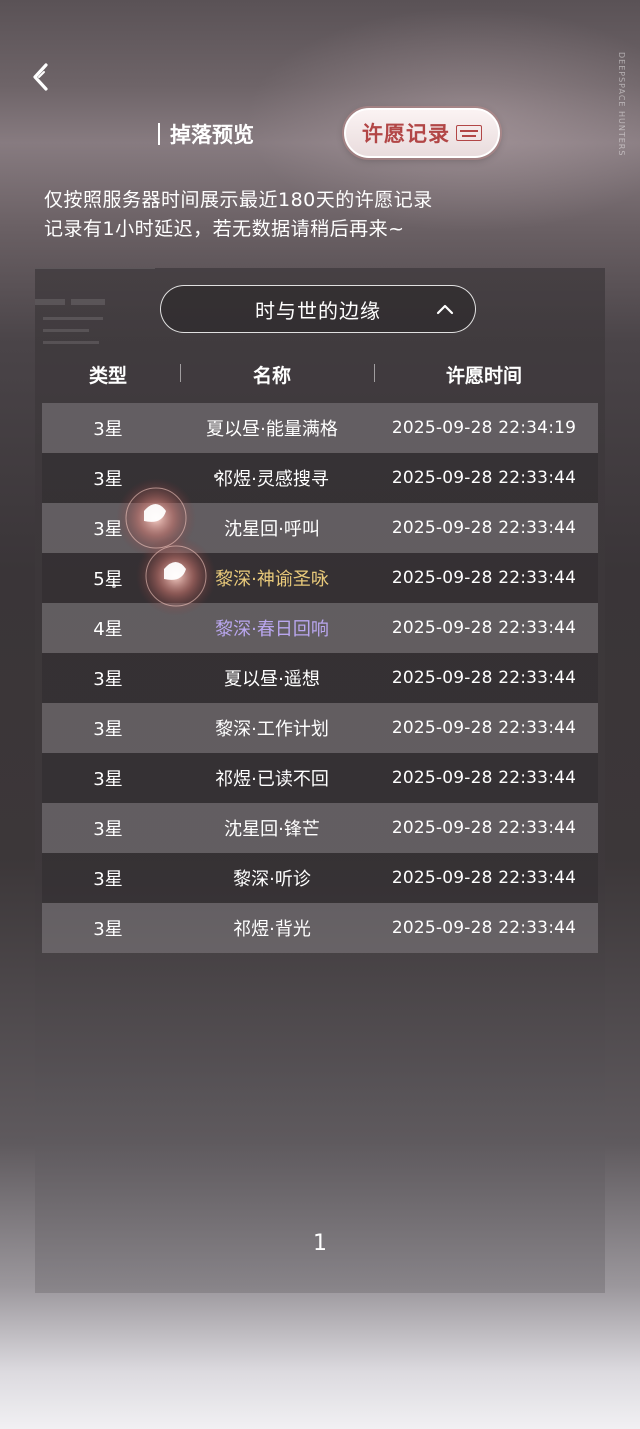 The width and height of the screenshot is (640, 1429). Describe the element at coordinates (272, 779) in the screenshot. I see `cell-name: 祁煜·已读不回` at that location.